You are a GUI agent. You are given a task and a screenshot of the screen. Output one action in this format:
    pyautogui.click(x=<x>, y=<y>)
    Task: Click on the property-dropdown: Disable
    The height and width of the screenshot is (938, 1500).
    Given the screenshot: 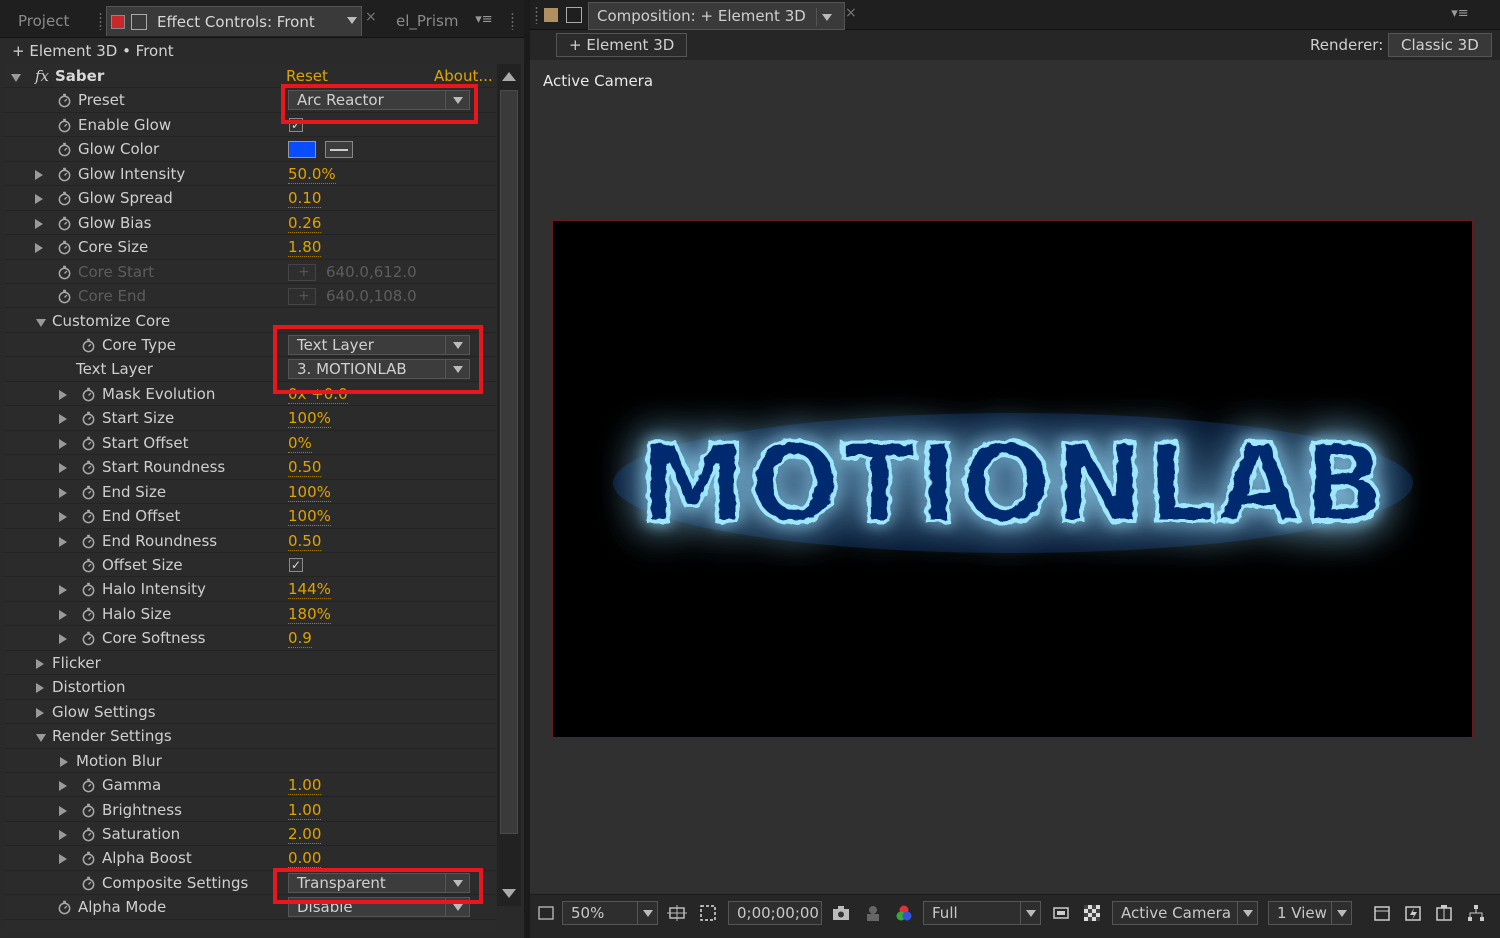 What is the action you would take?
    pyautogui.click(x=379, y=907)
    